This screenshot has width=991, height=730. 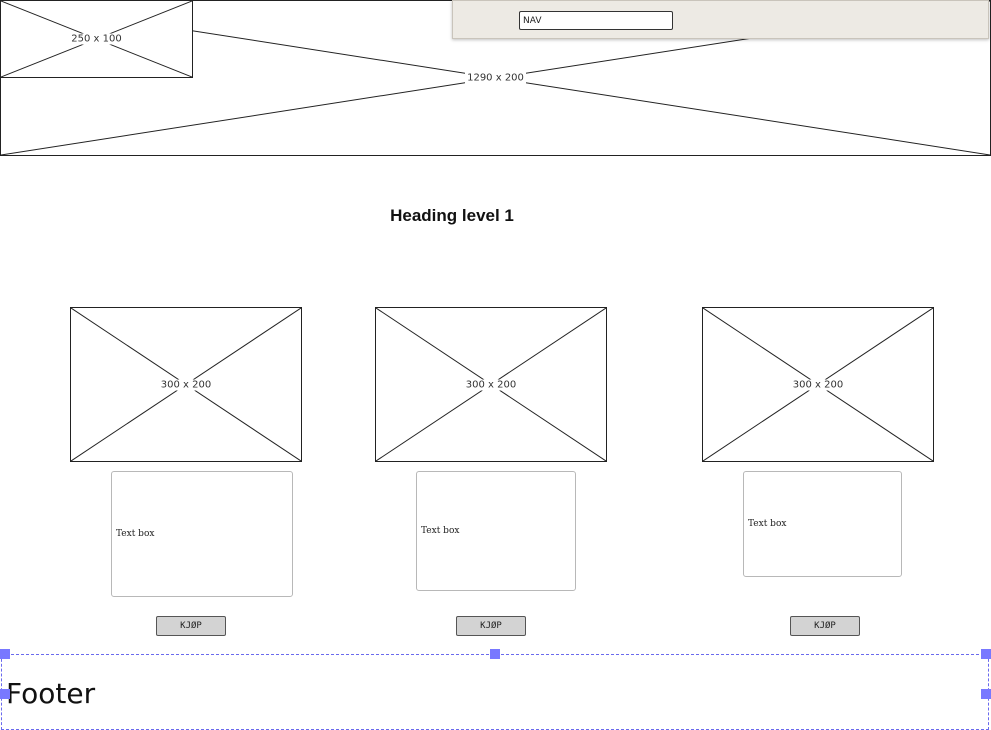 What do you see at coordinates (495, 654) in the screenshot?
I see `resize-handle-top` at bounding box center [495, 654].